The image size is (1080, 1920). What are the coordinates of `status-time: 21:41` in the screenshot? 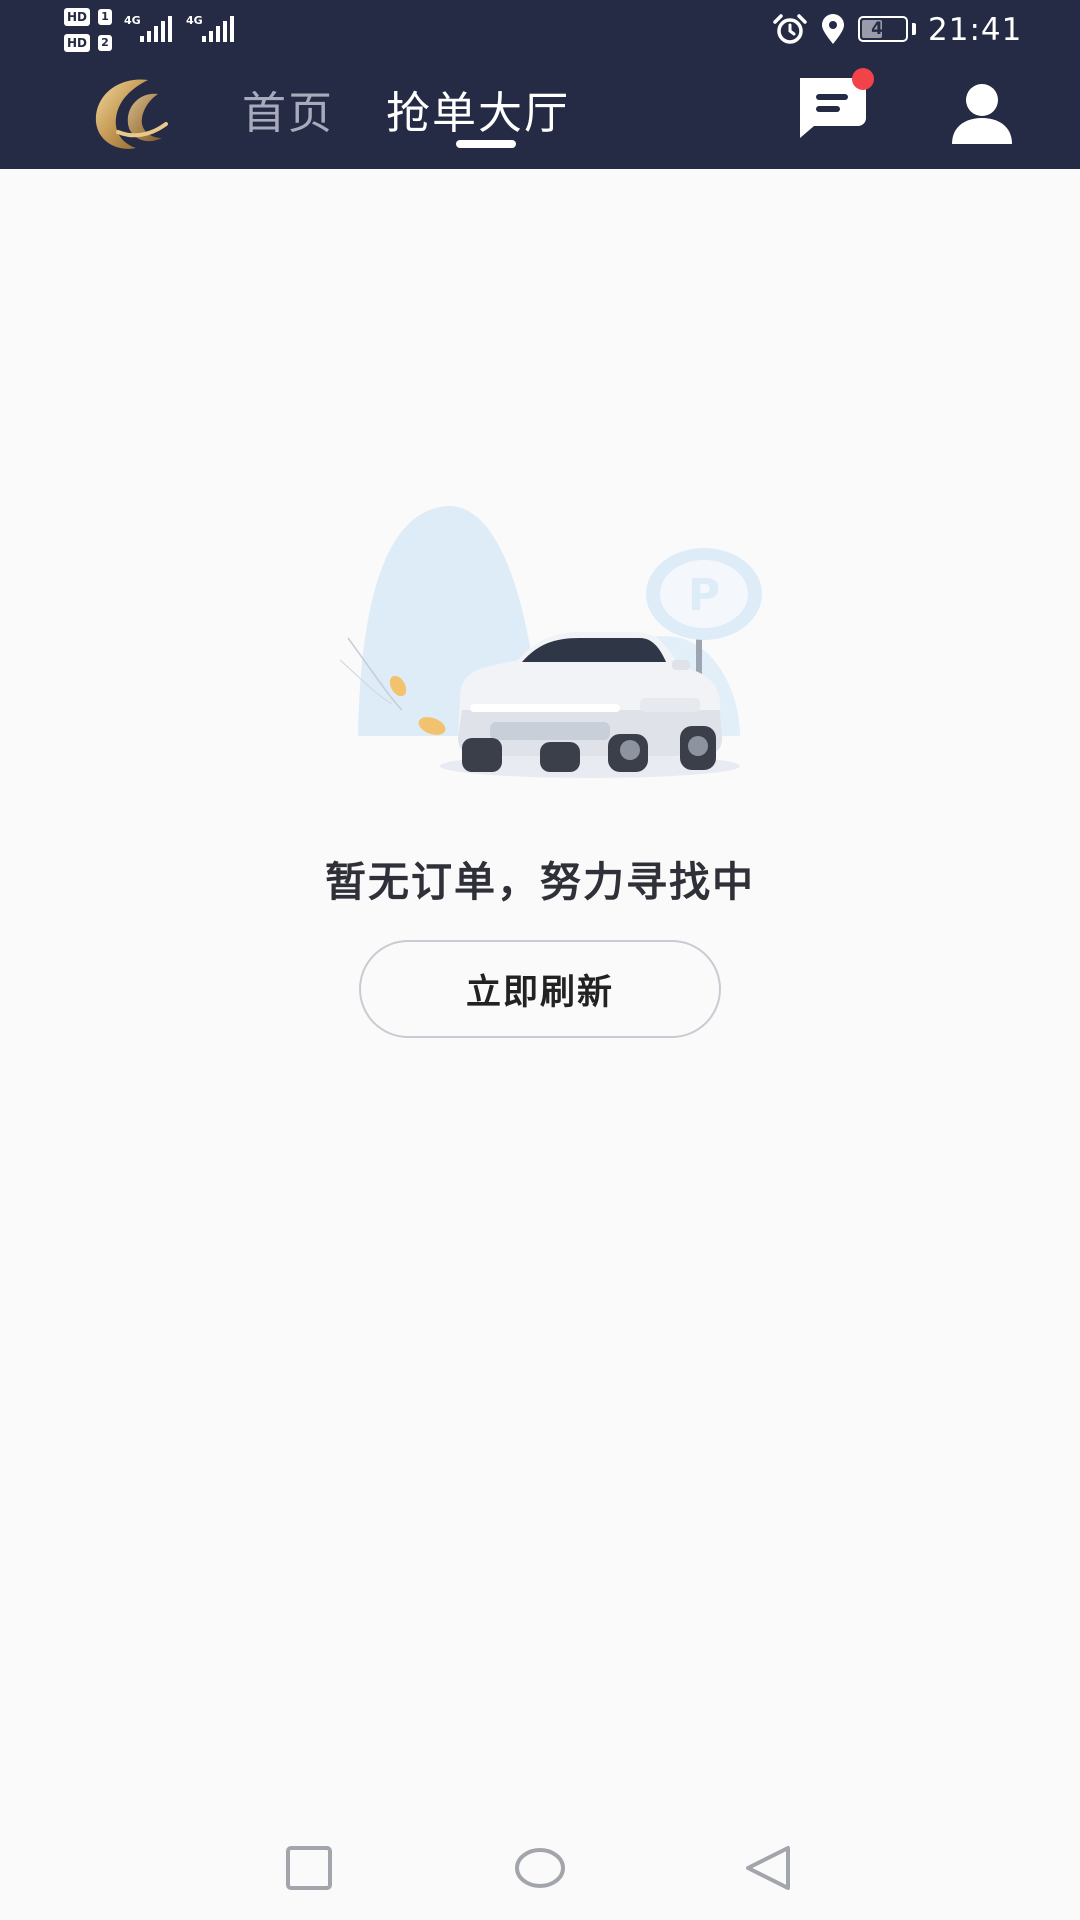 It's located at (975, 30).